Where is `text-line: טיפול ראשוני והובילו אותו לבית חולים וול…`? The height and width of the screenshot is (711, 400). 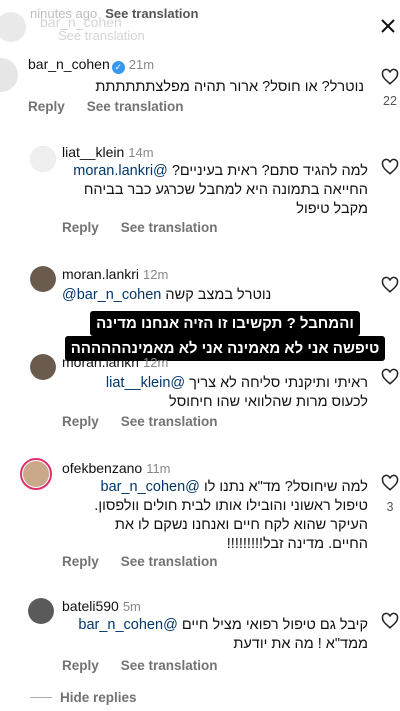 text-line: טיפול ראשוני והובילו אותו לבית חולים וול… is located at coordinates (231, 506).